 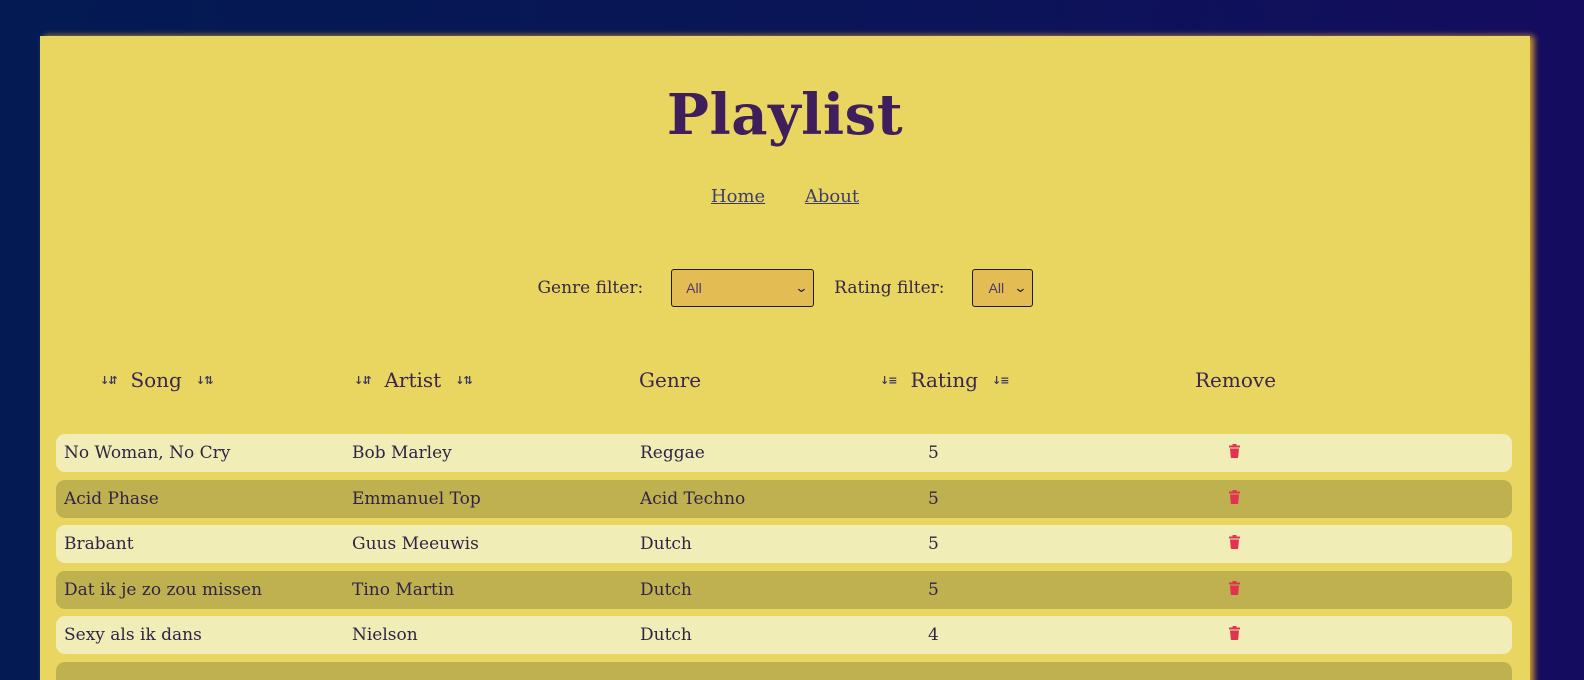 I want to click on genre-filter-select: All ⌄, so click(x=743, y=288).